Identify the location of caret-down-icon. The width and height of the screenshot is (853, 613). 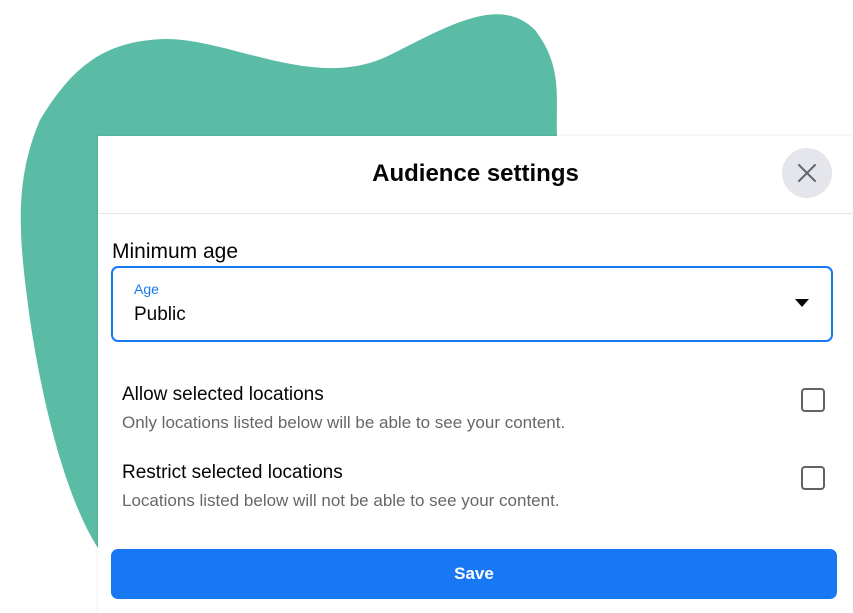
(802, 303).